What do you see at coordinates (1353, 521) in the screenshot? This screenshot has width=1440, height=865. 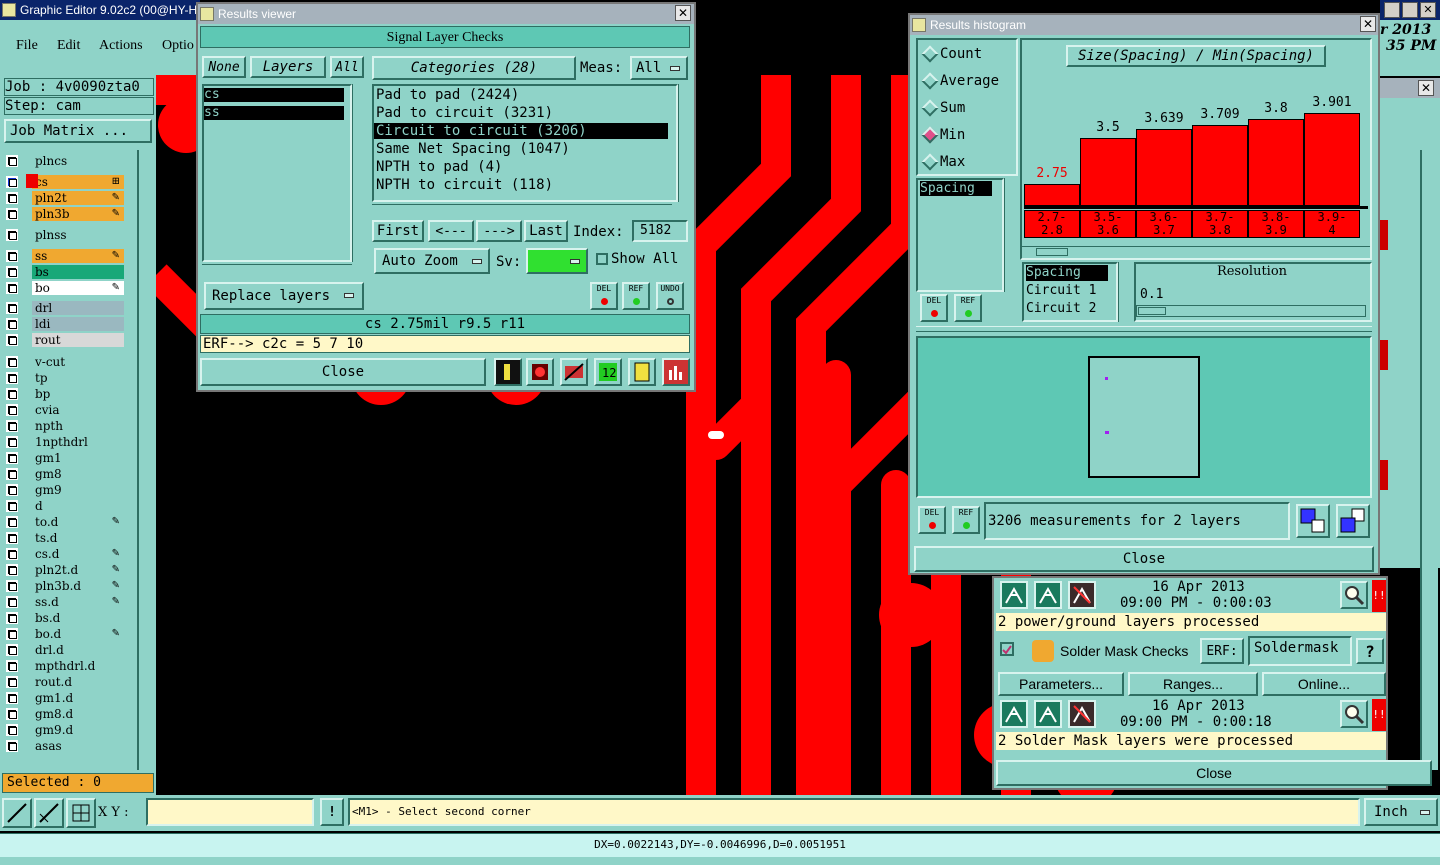 I see `import-icon` at bounding box center [1353, 521].